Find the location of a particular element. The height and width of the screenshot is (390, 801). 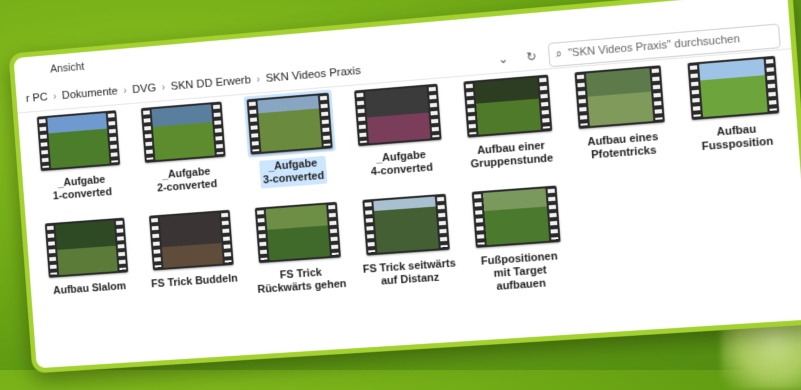

file-name-label: _Aufgabe 1-converted is located at coordinates (82, 188).